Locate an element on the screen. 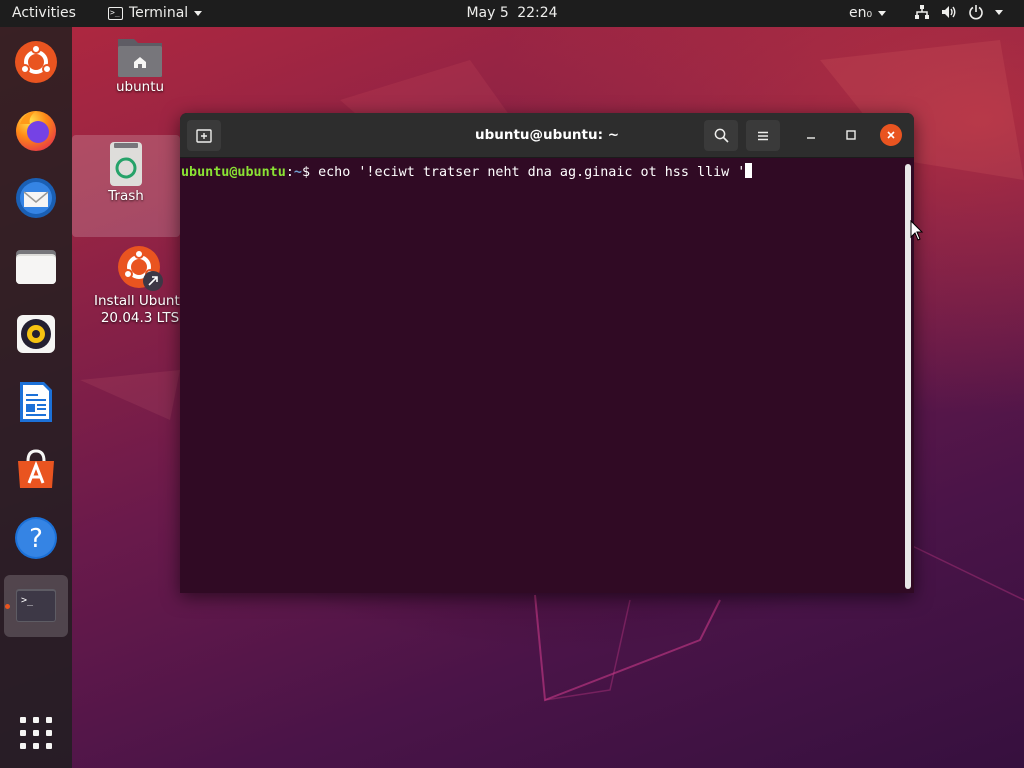 This screenshot has height=768, width=1024. prompt-user: ubuntu@ubuntu is located at coordinates (233, 172).